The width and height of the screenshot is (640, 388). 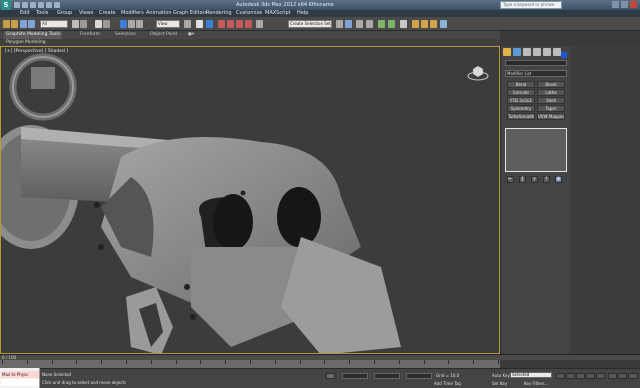 What do you see at coordinates (86, 13) in the screenshot?
I see `menu-views: Views` at bounding box center [86, 13].